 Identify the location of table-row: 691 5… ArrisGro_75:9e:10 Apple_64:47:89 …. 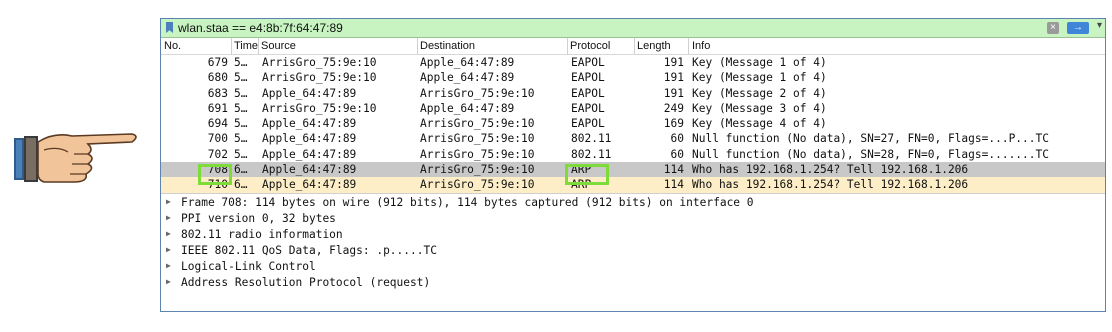
(633, 108).